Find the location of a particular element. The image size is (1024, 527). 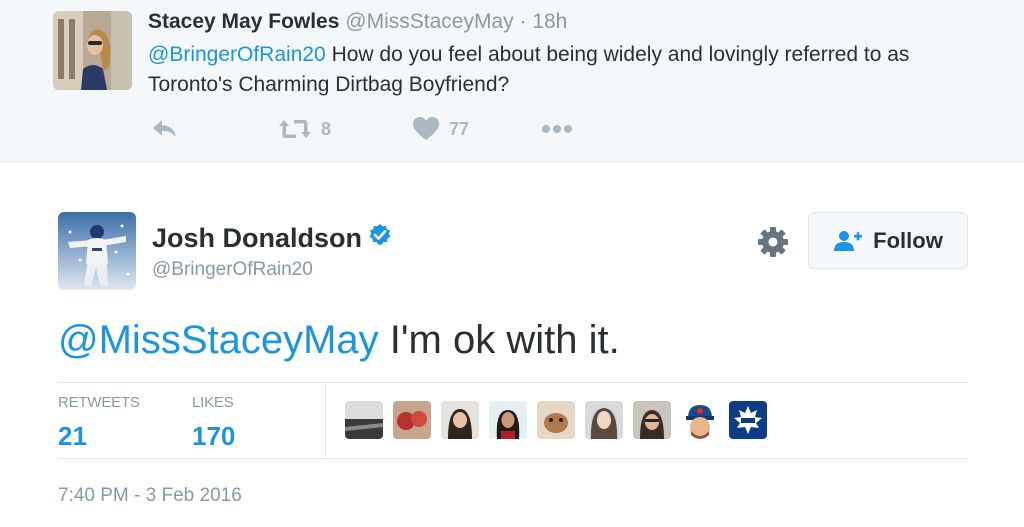

likes-stat: LIKES 170 is located at coordinates (213, 423).